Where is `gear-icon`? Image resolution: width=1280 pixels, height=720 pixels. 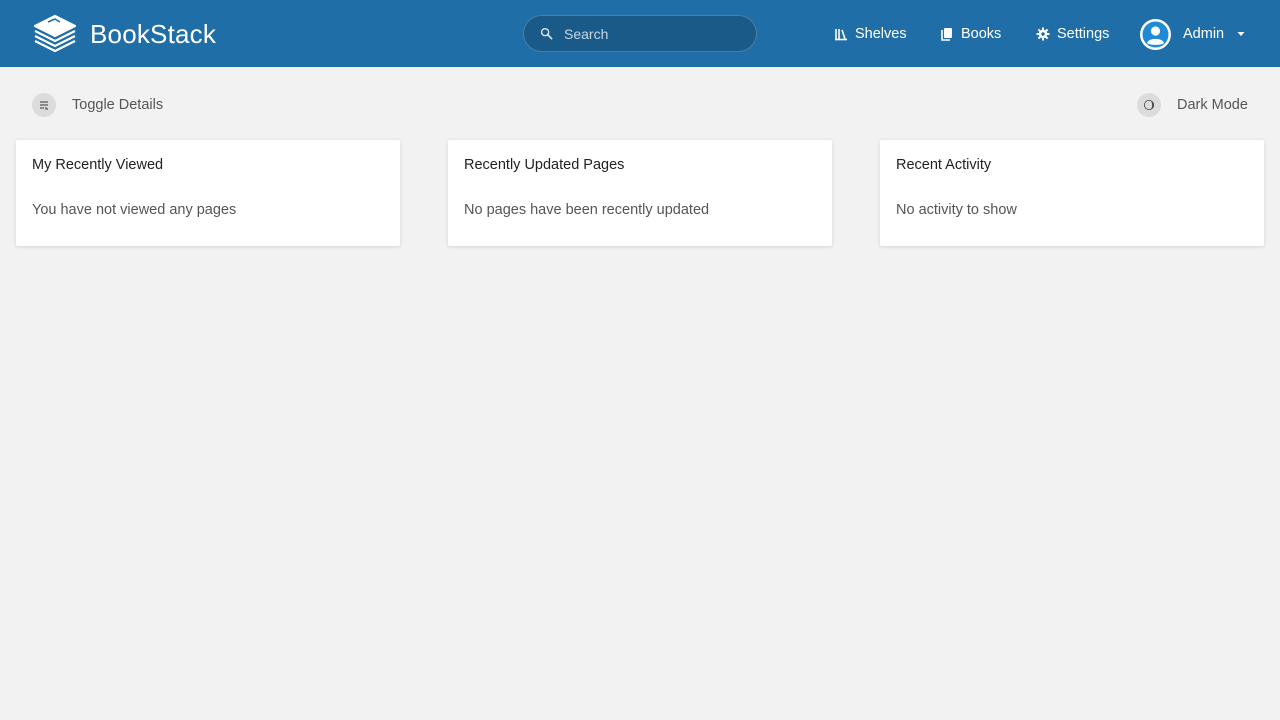
gear-icon is located at coordinates (1043, 34).